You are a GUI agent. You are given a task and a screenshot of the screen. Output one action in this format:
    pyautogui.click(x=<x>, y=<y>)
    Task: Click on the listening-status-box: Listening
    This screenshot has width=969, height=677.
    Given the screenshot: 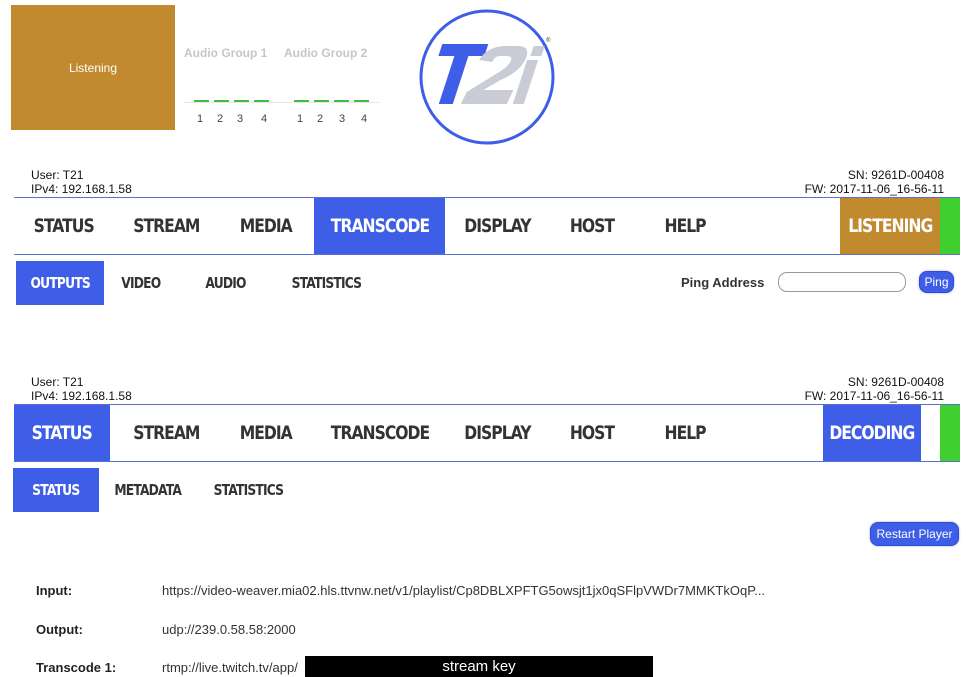 What is the action you would take?
    pyautogui.click(x=93, y=67)
    